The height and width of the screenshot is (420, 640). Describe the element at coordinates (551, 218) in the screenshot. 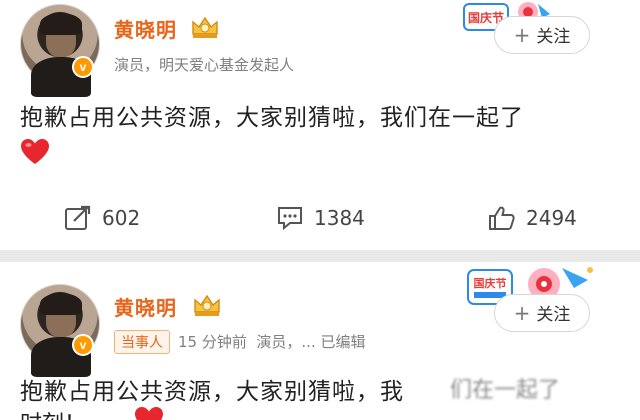

I see `like-count: 2494` at that location.